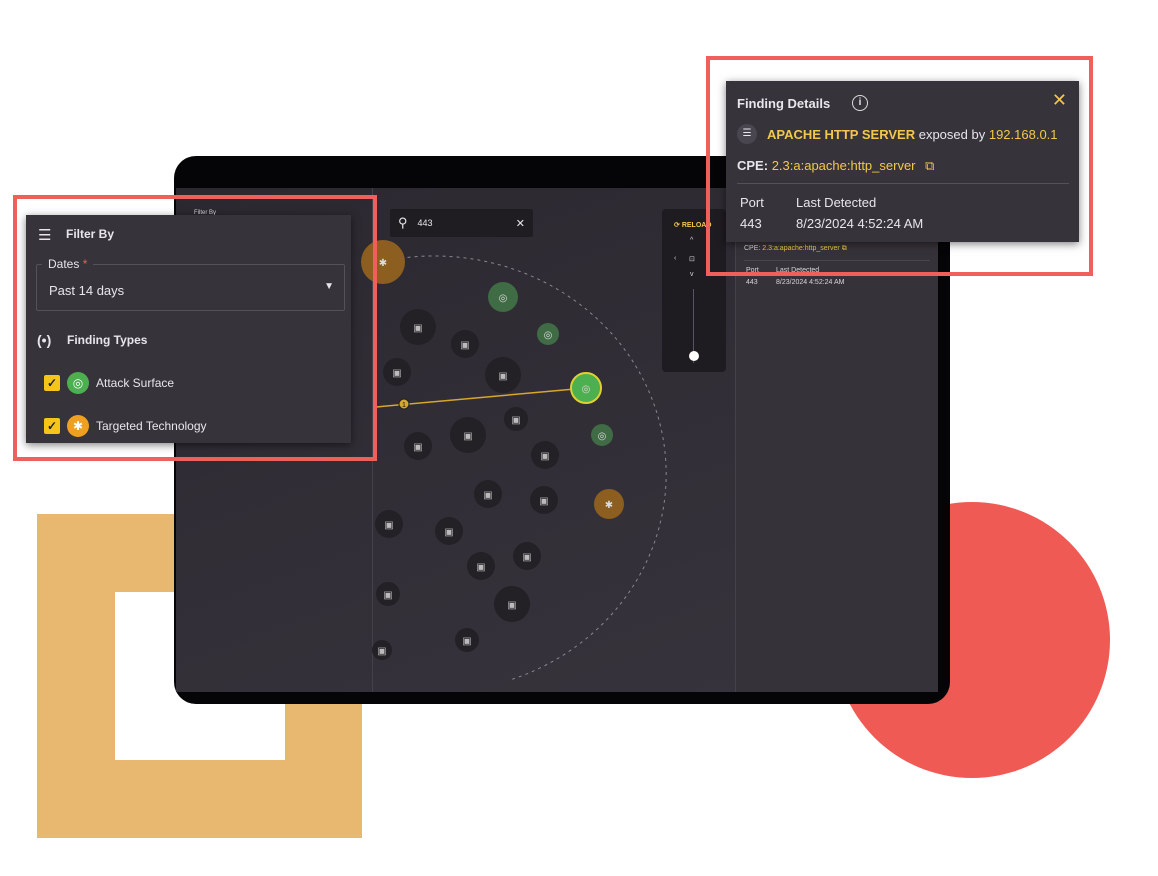 This screenshot has height=876, width=1158. I want to click on info-icon: i, so click(860, 103).